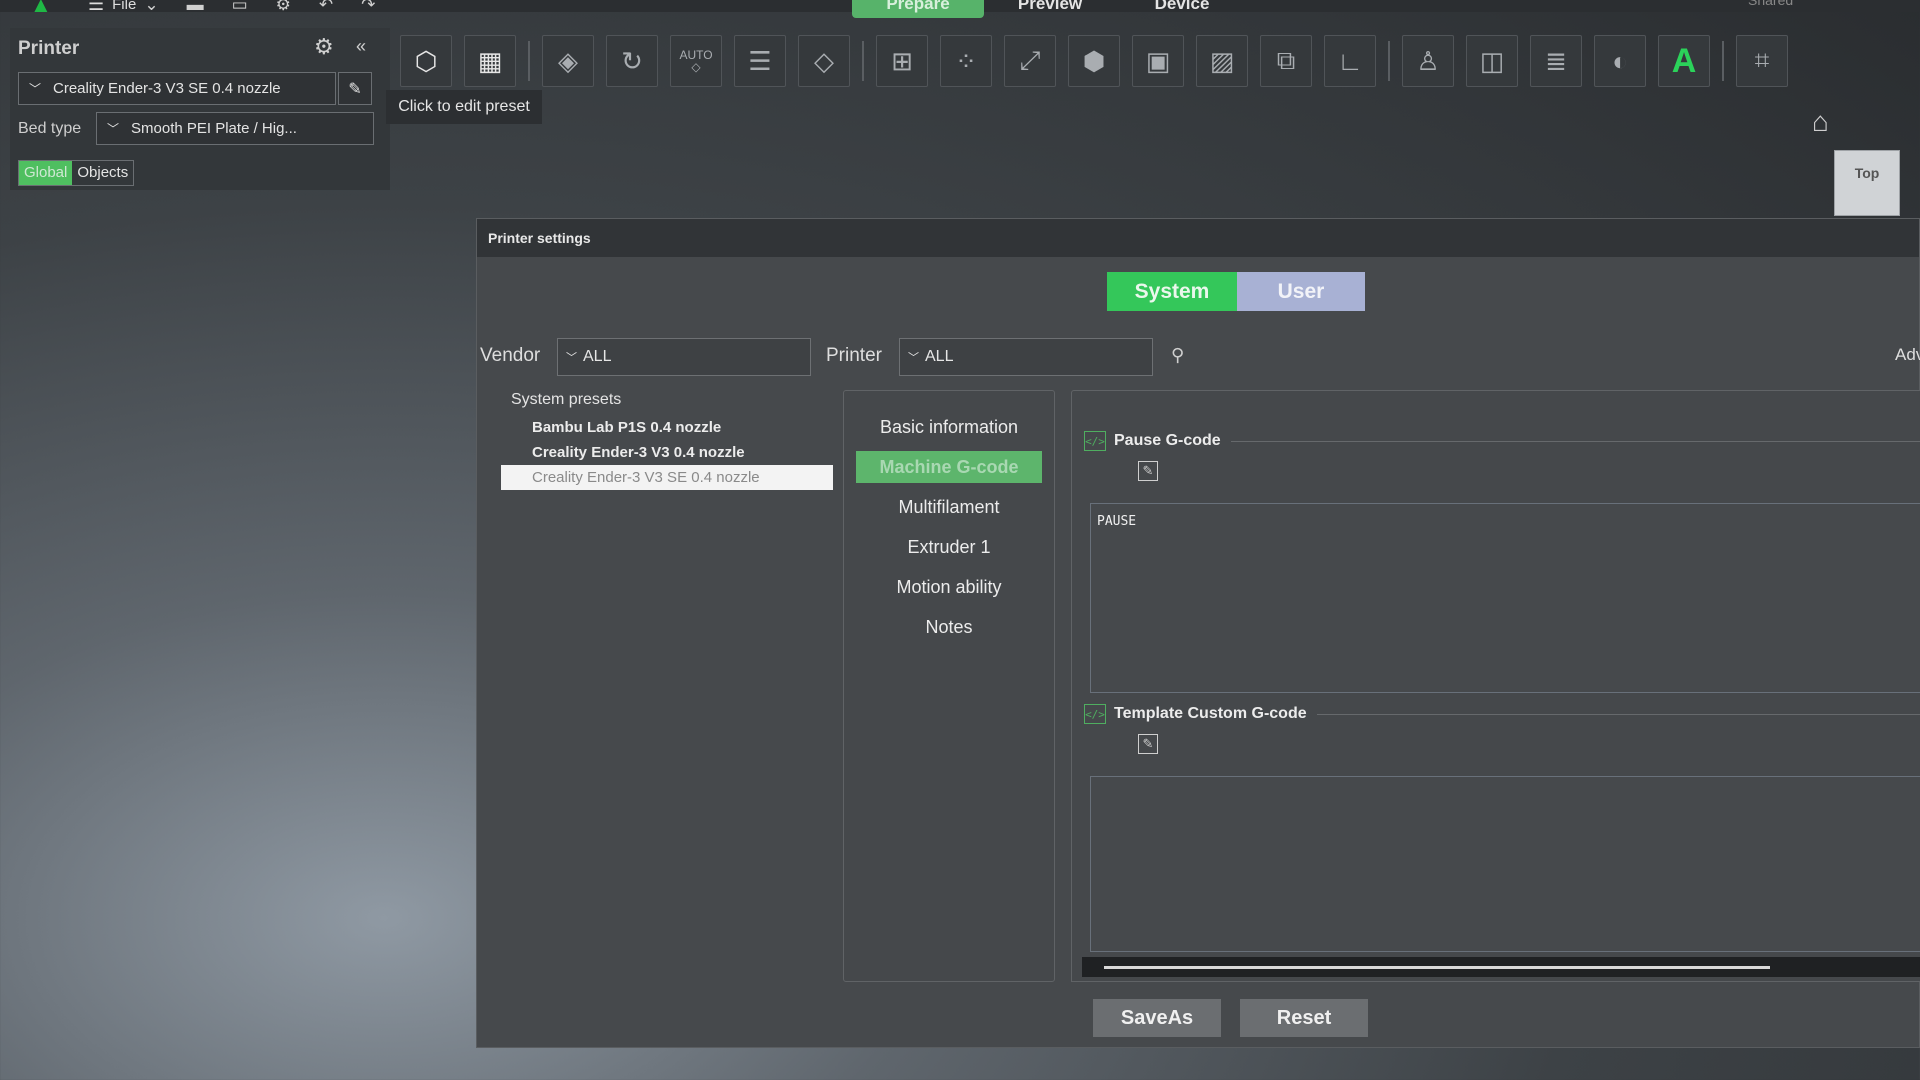 Image resolution: width=1920 pixels, height=1080 pixels. Describe the element at coordinates (1050, 9) in the screenshot. I see `tab-preview: Preview` at that location.